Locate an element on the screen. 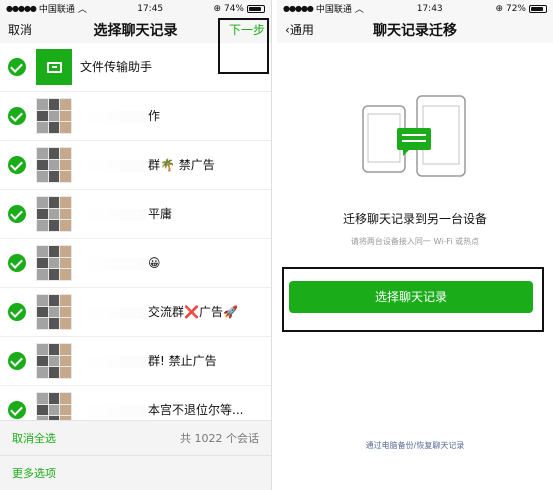 Image resolution: width=553 pixels, height=490 pixels. deselect-all-button: 取消全选 is located at coordinates (34, 438).